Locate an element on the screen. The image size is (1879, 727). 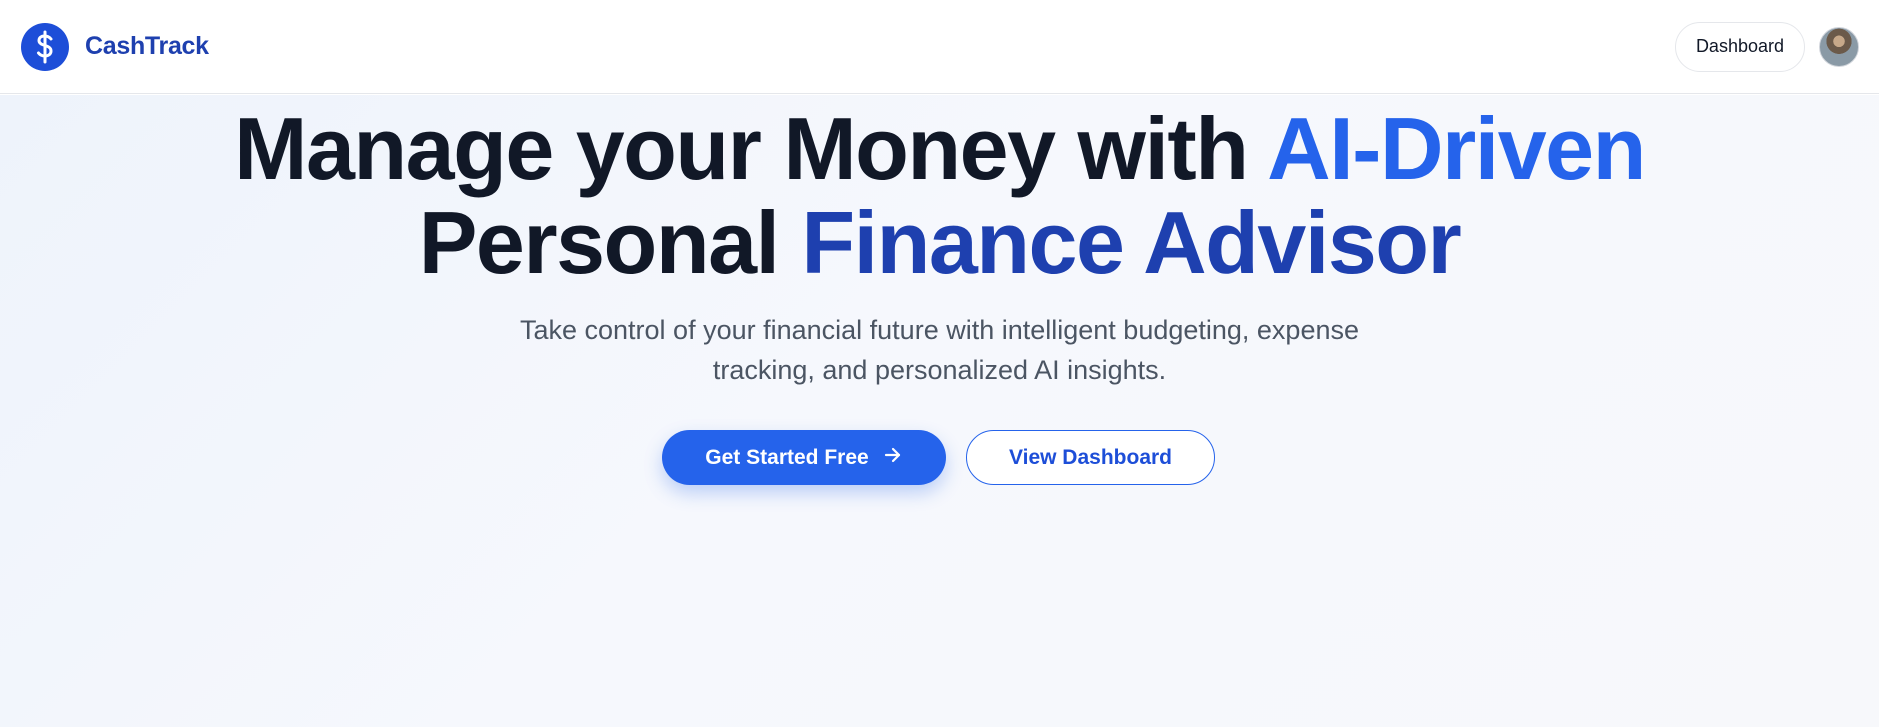
brand-name: CashTrack is located at coordinates (147, 46).